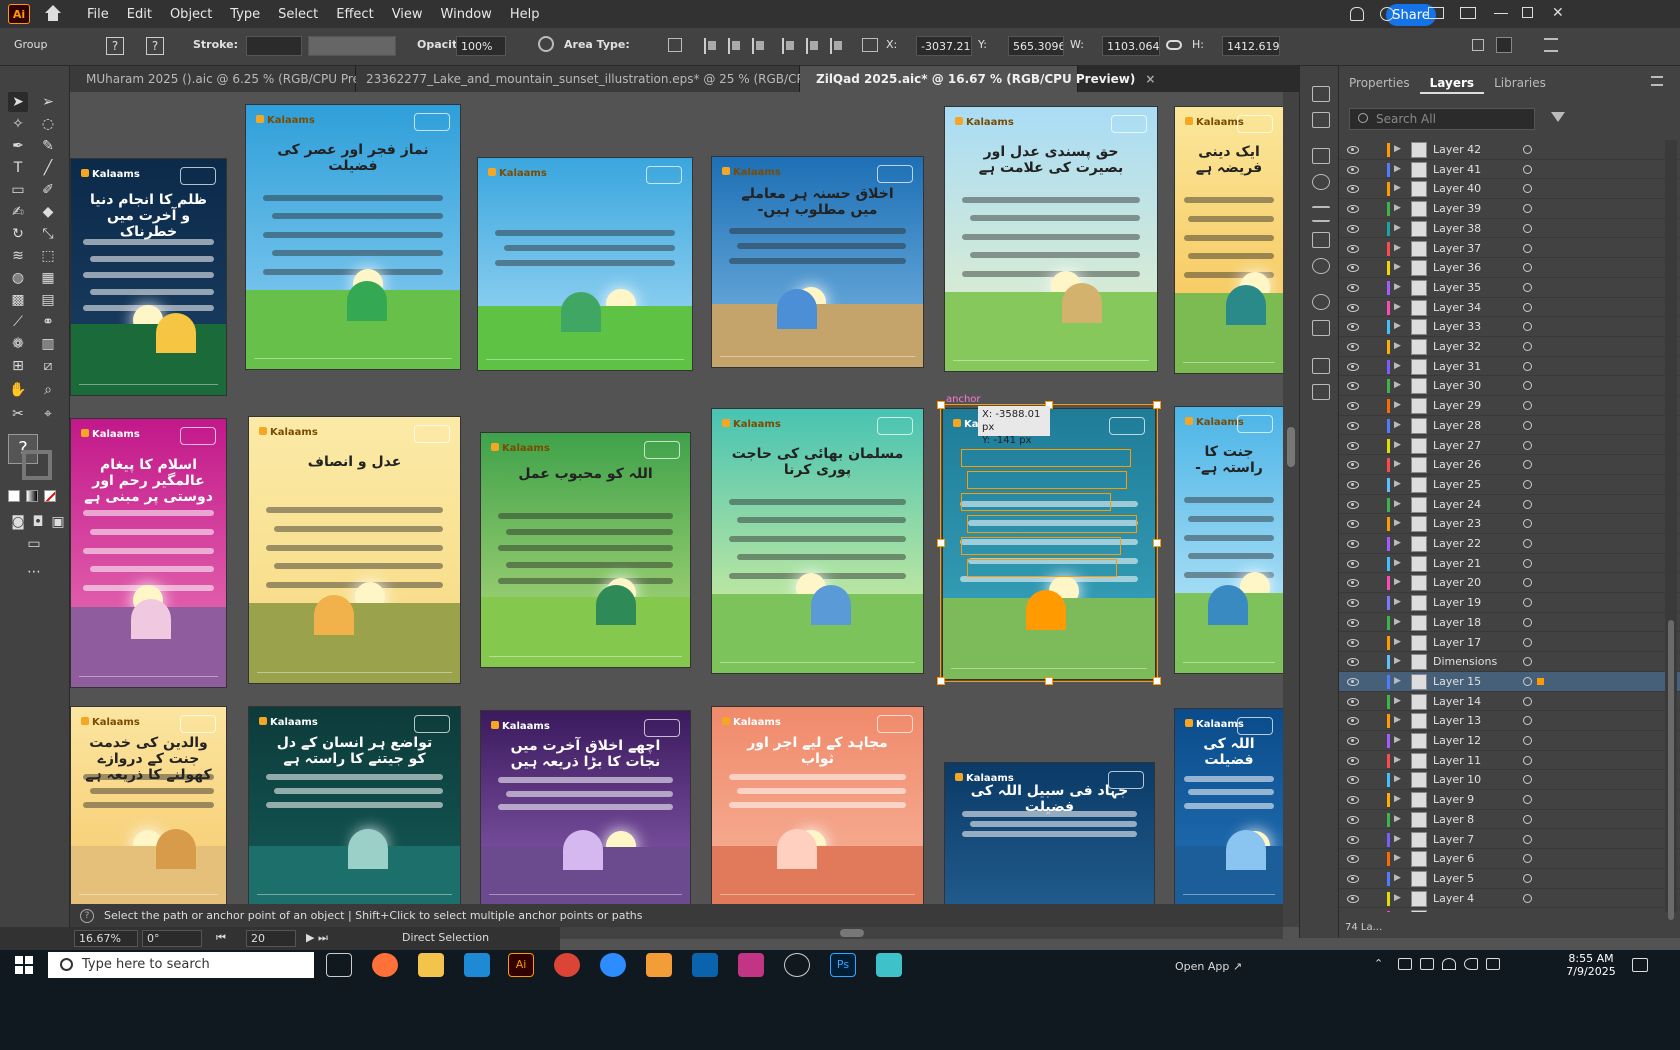  Describe the element at coordinates (1457, 484) in the screenshot. I see `layer-name: Layer 25` at that location.